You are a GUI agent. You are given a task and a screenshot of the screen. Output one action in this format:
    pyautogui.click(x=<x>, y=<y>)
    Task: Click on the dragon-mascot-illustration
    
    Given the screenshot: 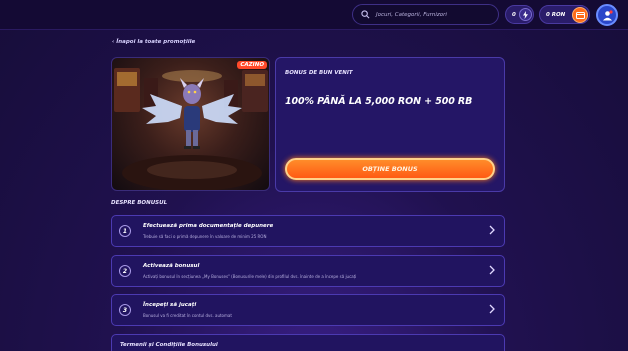 What is the action you would take?
    pyautogui.click(x=191, y=129)
    